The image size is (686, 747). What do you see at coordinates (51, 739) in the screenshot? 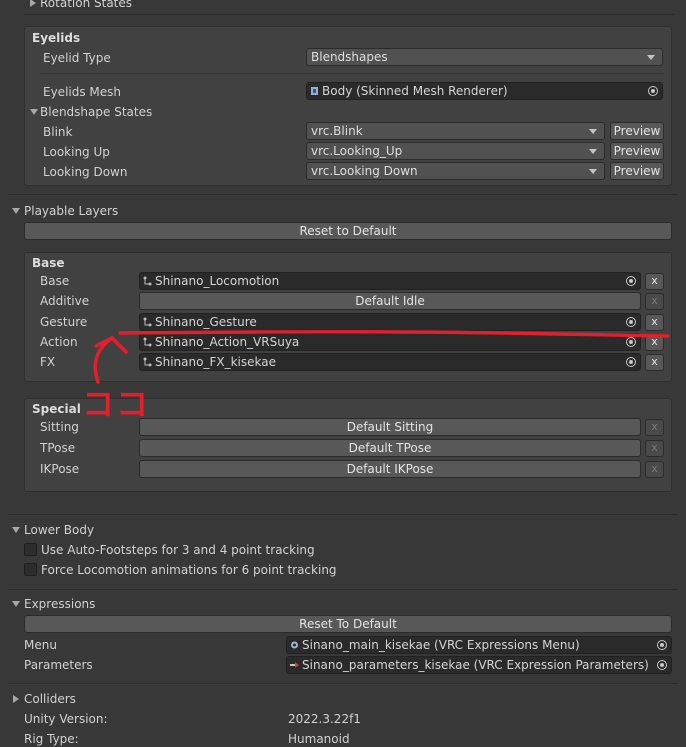
I see `rig-type-label: Rig Type:` at bounding box center [51, 739].